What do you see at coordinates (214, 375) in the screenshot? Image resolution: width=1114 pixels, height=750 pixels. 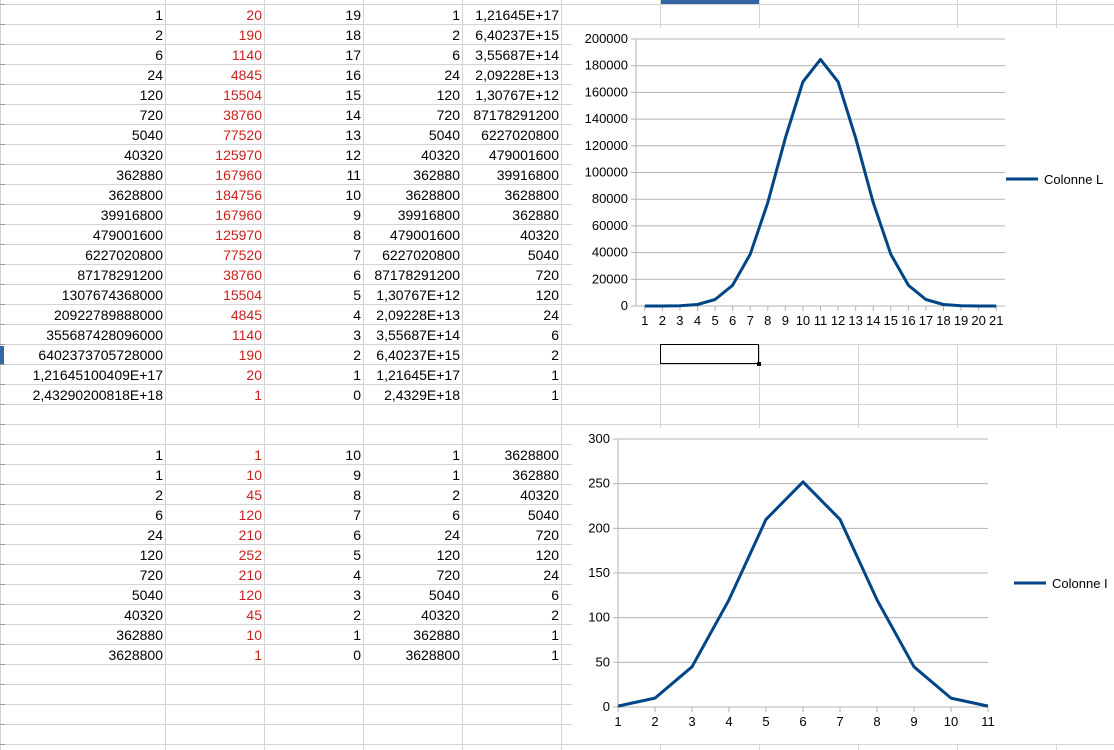 I see `cell: 20` at bounding box center [214, 375].